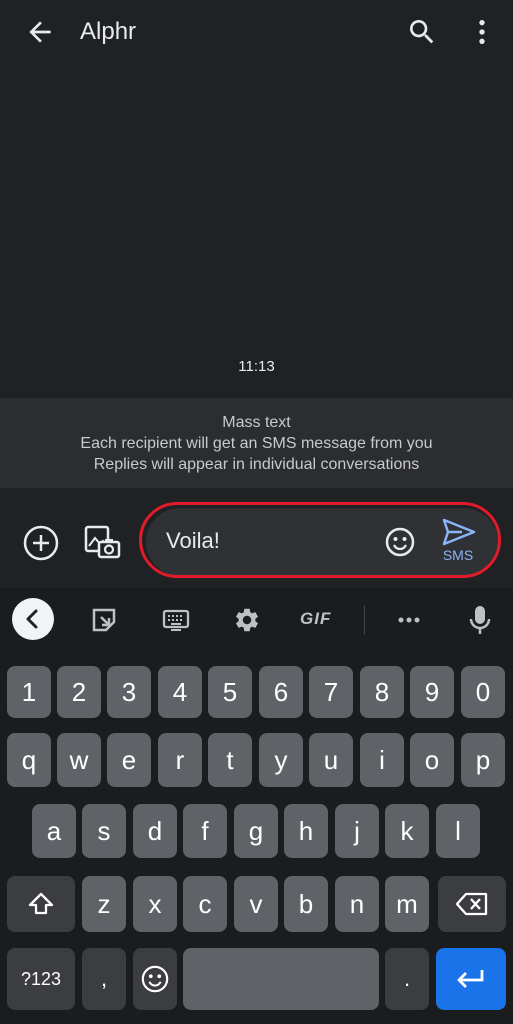 Image resolution: width=513 pixels, height=1024 pixels. Describe the element at coordinates (364, 620) in the screenshot. I see `toolbar-divider` at that location.